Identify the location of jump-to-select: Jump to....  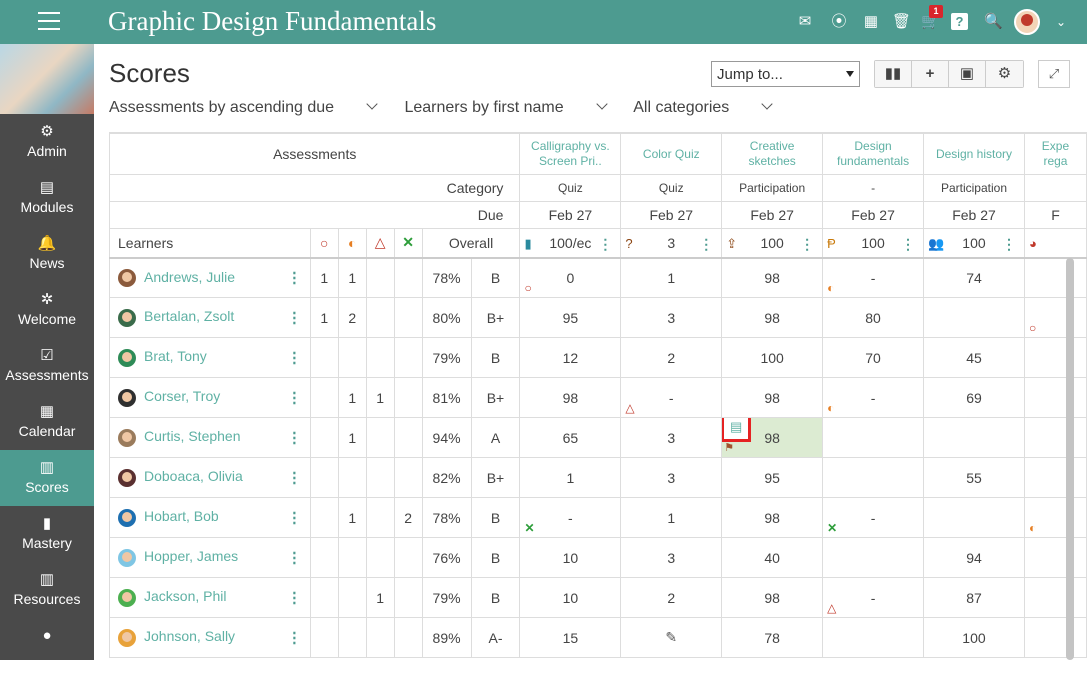
(785, 74).